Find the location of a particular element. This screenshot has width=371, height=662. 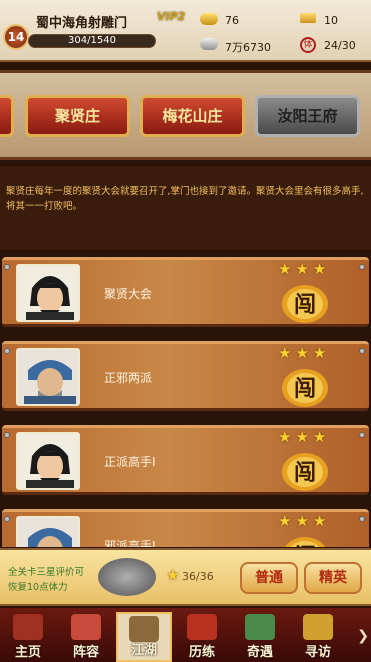

stage-name: 聚贤大会 is located at coordinates (128, 294).